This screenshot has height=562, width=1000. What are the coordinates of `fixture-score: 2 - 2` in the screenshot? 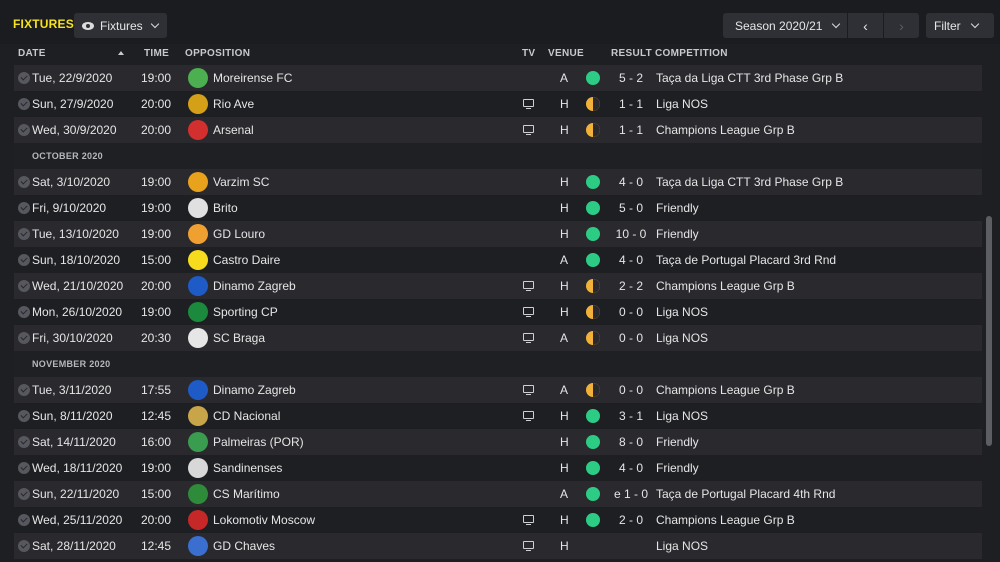 It's located at (631, 286).